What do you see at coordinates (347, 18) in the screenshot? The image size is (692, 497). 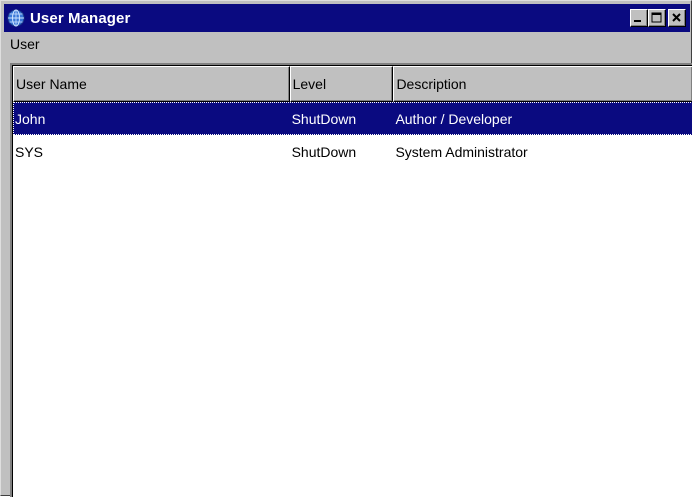 I see `title-bar: User Manager` at bounding box center [347, 18].